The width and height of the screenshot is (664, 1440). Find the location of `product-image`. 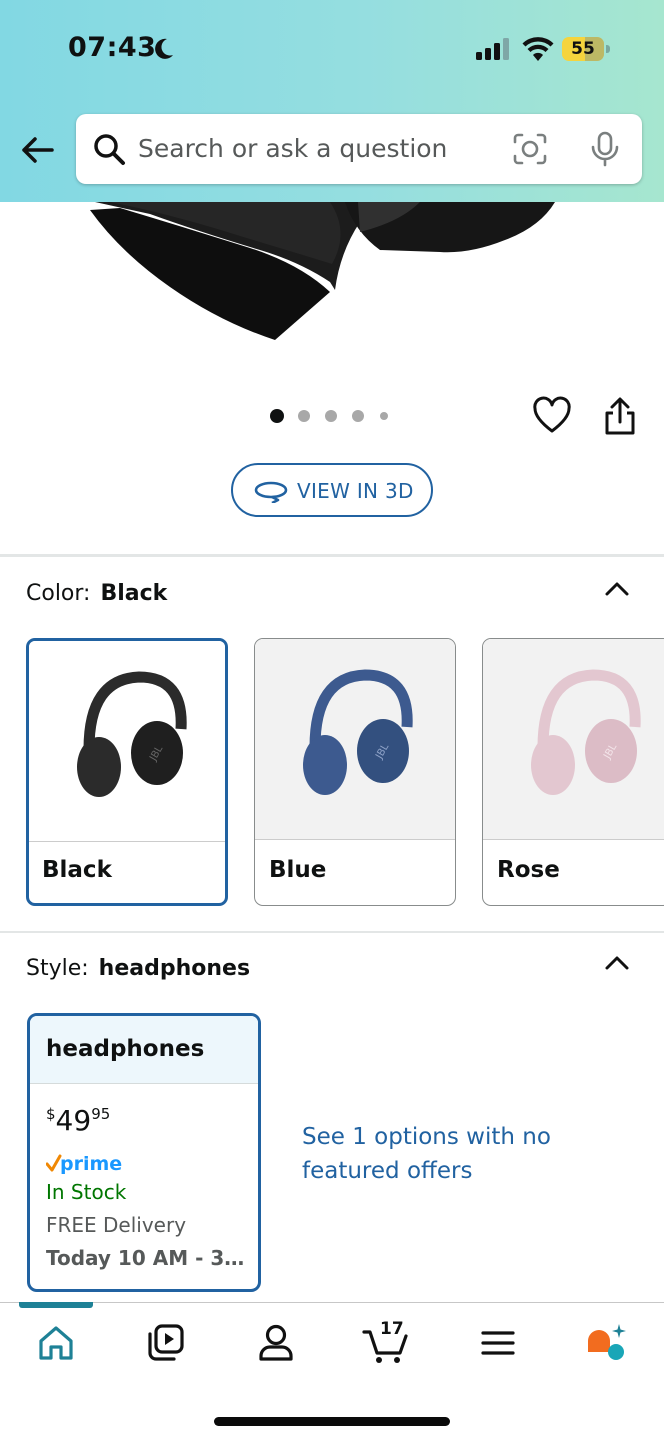

product-image is located at coordinates (332, 277).